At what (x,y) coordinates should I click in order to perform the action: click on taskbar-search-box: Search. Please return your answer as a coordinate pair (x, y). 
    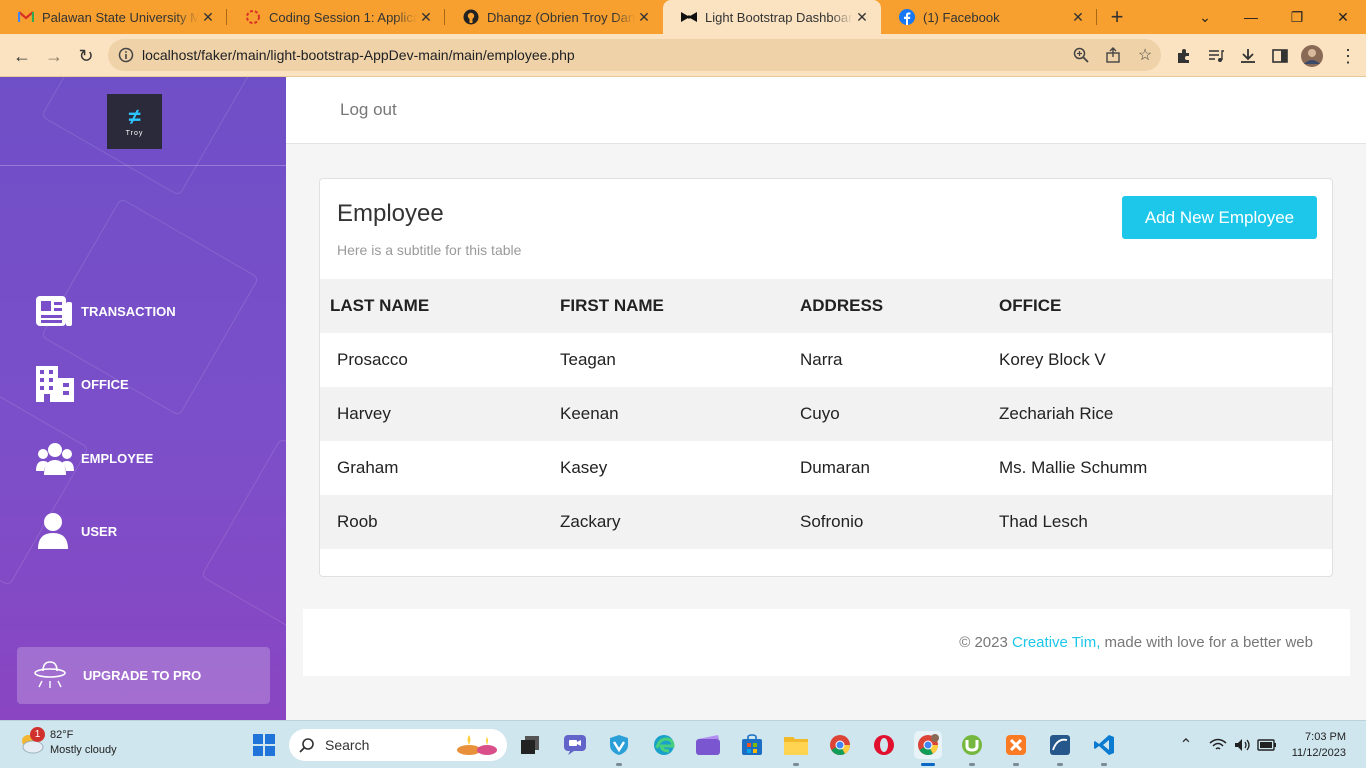
    Looking at the image, I should click on (398, 745).